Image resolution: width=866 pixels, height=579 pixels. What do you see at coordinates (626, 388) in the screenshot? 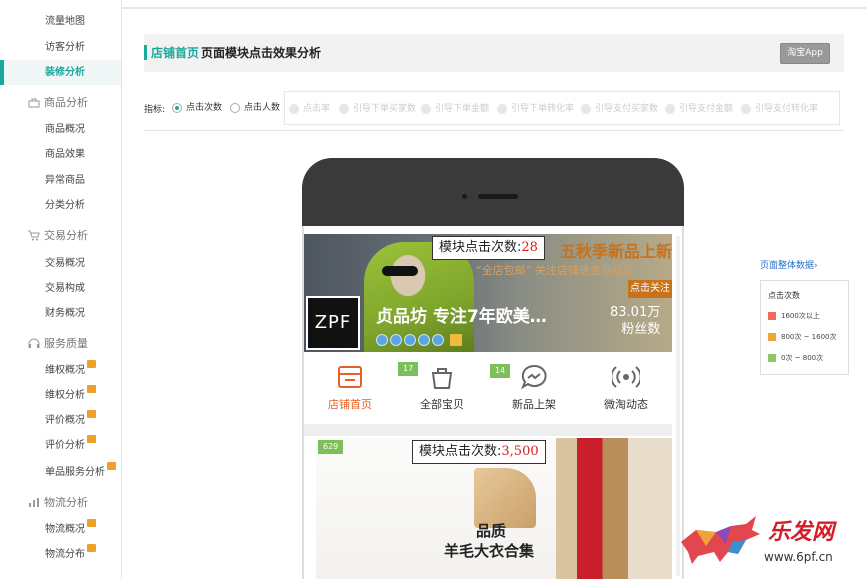
I see `nav-weitao-feed: 微淘动态` at bounding box center [626, 388].